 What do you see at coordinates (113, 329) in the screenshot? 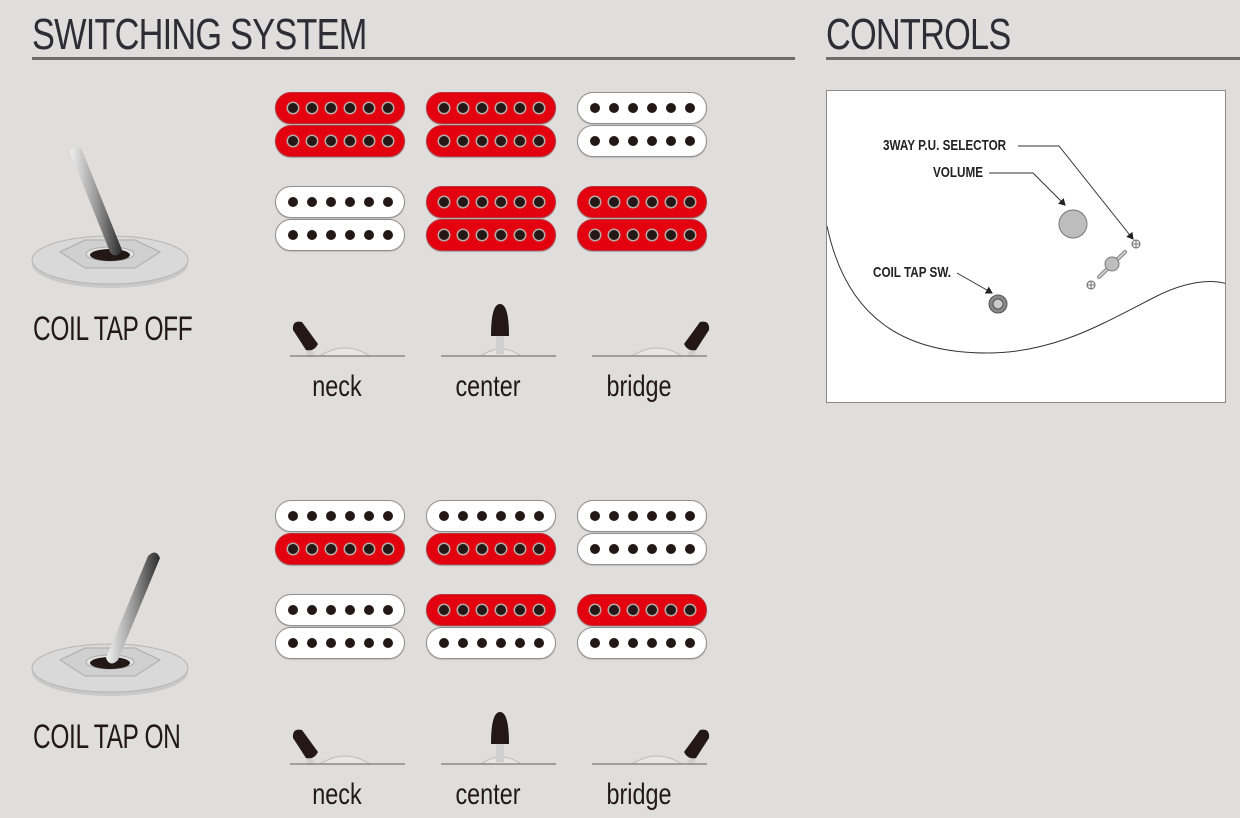
I see `coil-tap-state-label: COIL TAP OFF` at bounding box center [113, 329].